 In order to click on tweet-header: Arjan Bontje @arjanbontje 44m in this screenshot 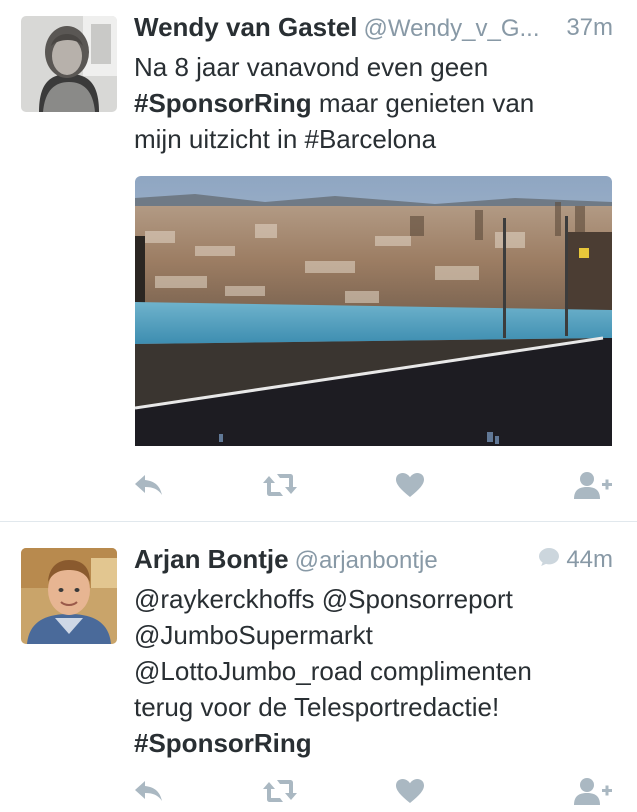, I will do `click(373, 559)`.